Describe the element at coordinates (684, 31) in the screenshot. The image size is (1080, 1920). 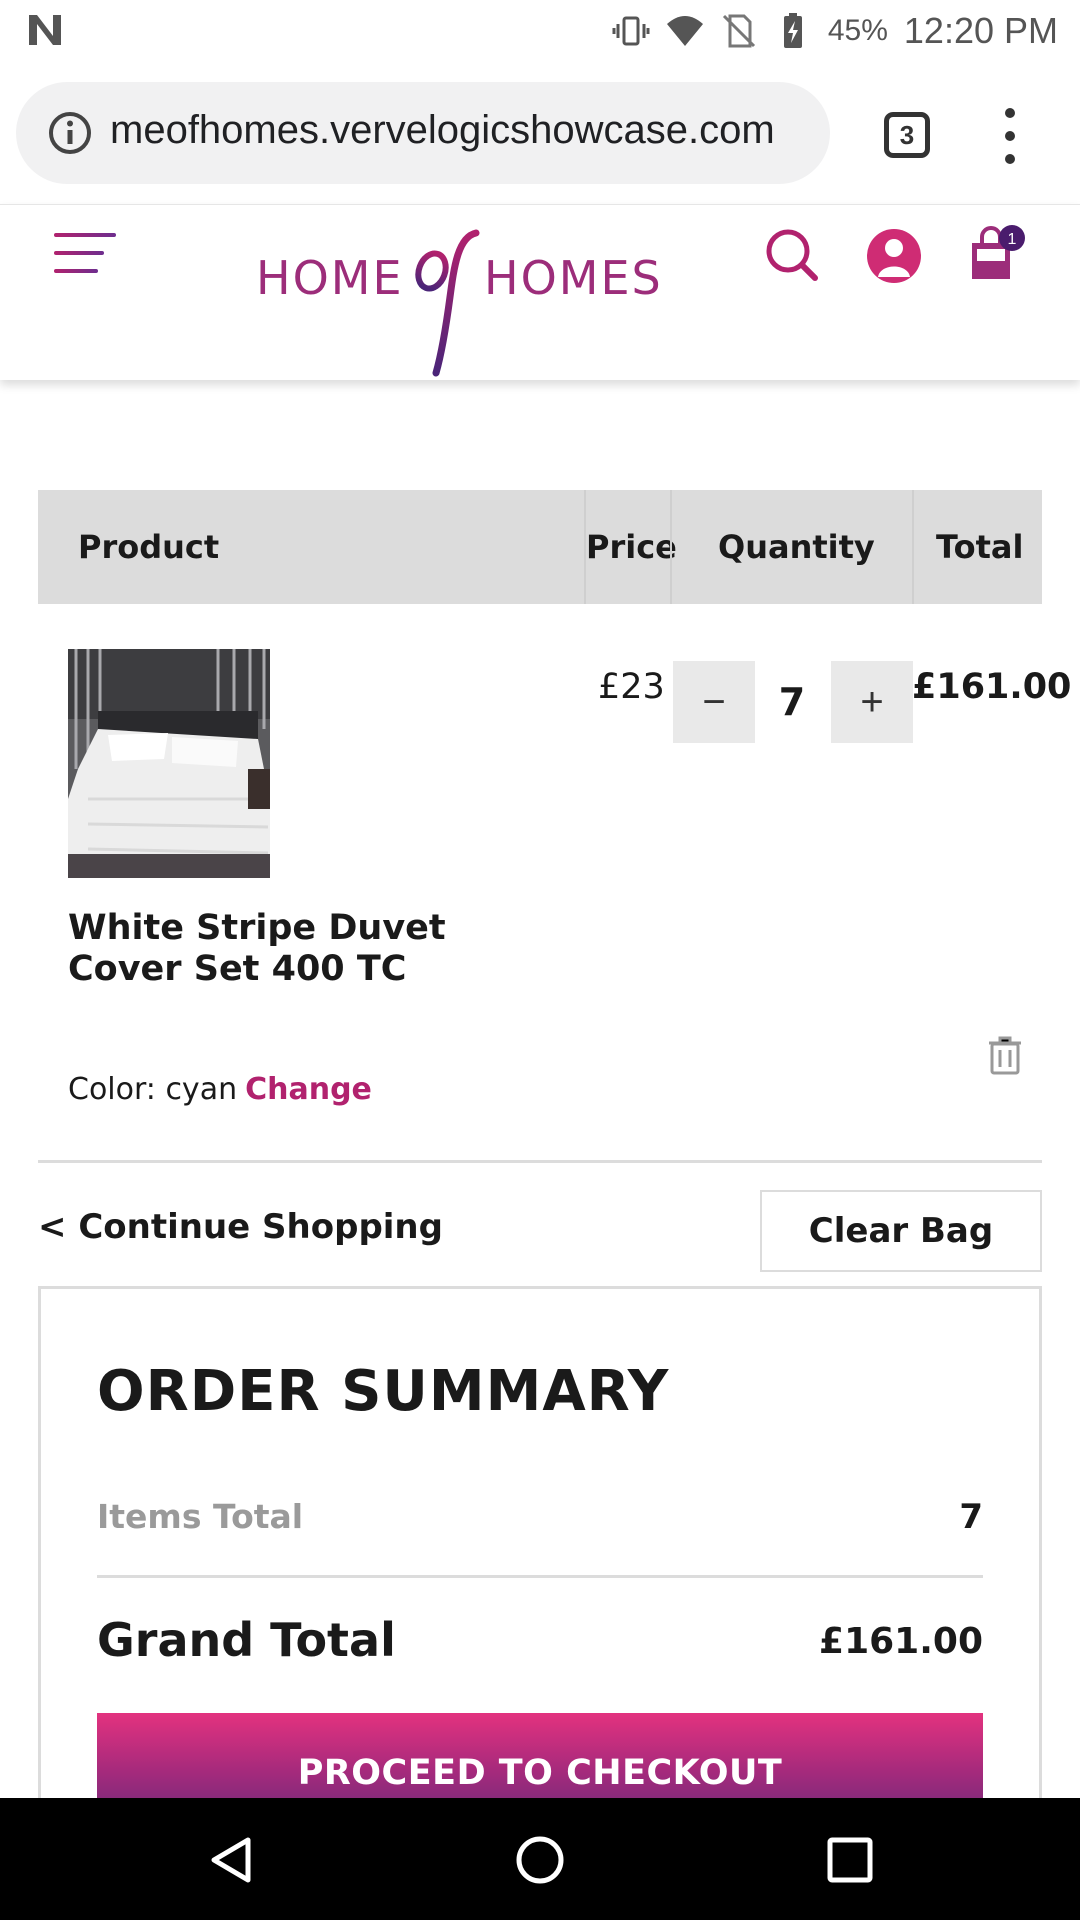
I see `wifi-icon` at that location.